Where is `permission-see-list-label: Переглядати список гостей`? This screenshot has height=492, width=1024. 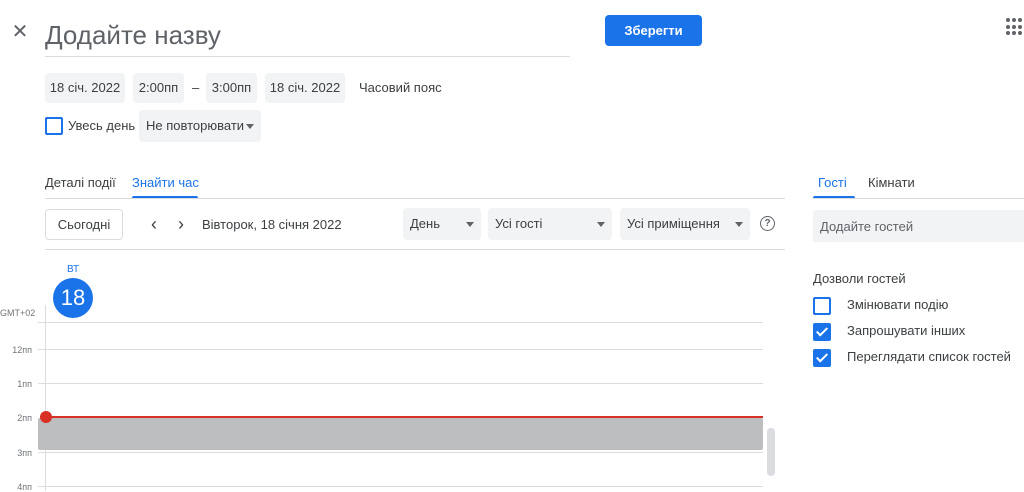 permission-see-list-label: Переглядати список гостей is located at coordinates (929, 356).